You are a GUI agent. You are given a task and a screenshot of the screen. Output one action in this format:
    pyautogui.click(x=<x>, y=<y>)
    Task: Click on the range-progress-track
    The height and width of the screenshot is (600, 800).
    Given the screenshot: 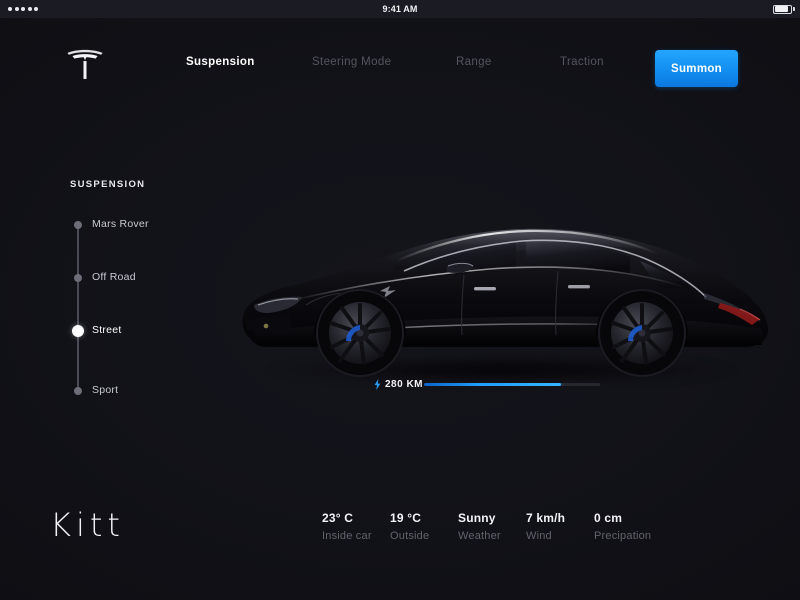 What is the action you would take?
    pyautogui.click(x=512, y=384)
    